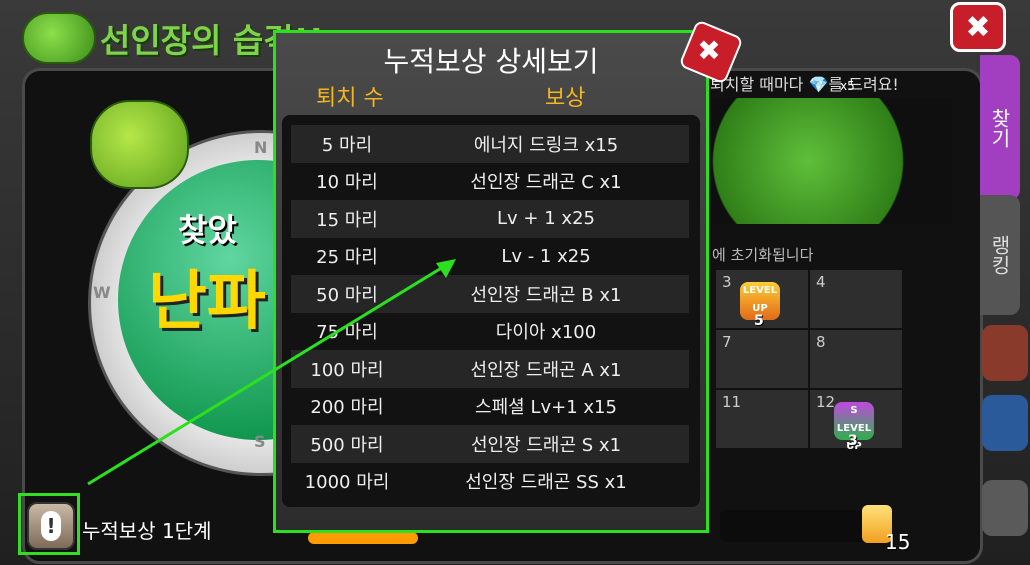 This screenshot has height=565, width=1030. What do you see at coordinates (1000, 127) in the screenshot?
I see `tab-find: 찾기` at bounding box center [1000, 127].